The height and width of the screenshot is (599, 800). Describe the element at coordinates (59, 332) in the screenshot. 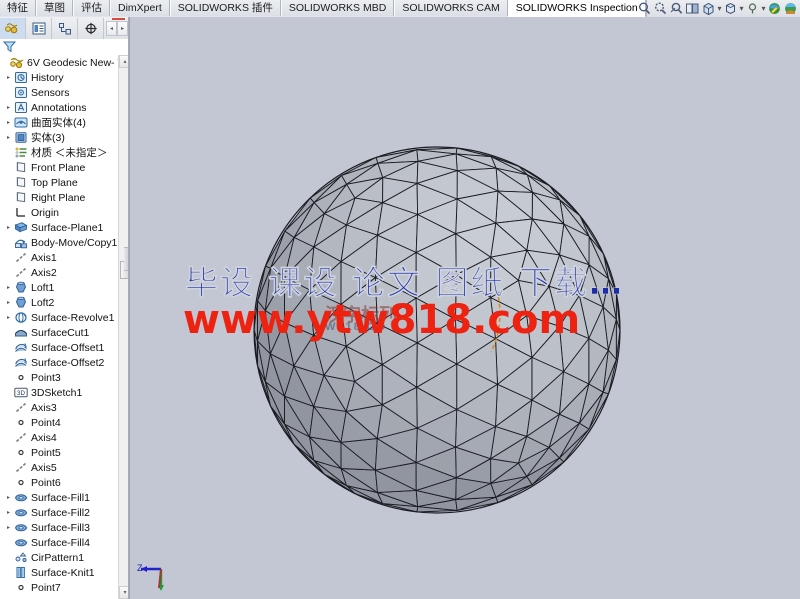

I see `tree-item: SurfaceCut1` at that location.